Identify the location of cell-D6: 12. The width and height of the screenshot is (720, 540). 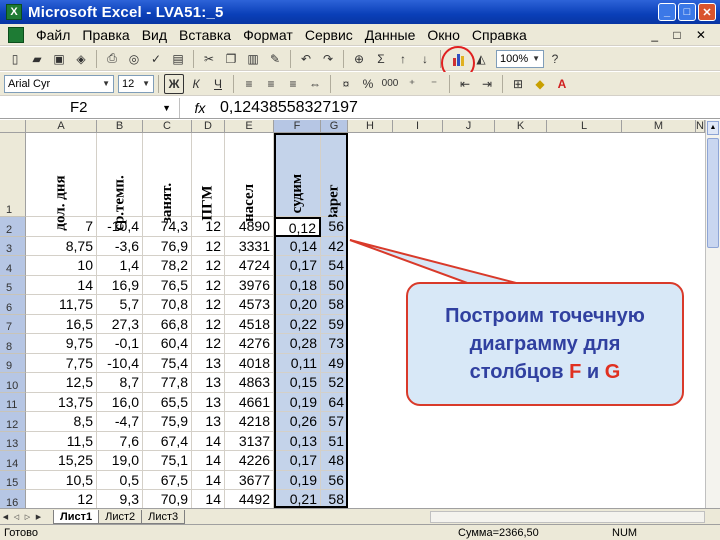
(208, 305).